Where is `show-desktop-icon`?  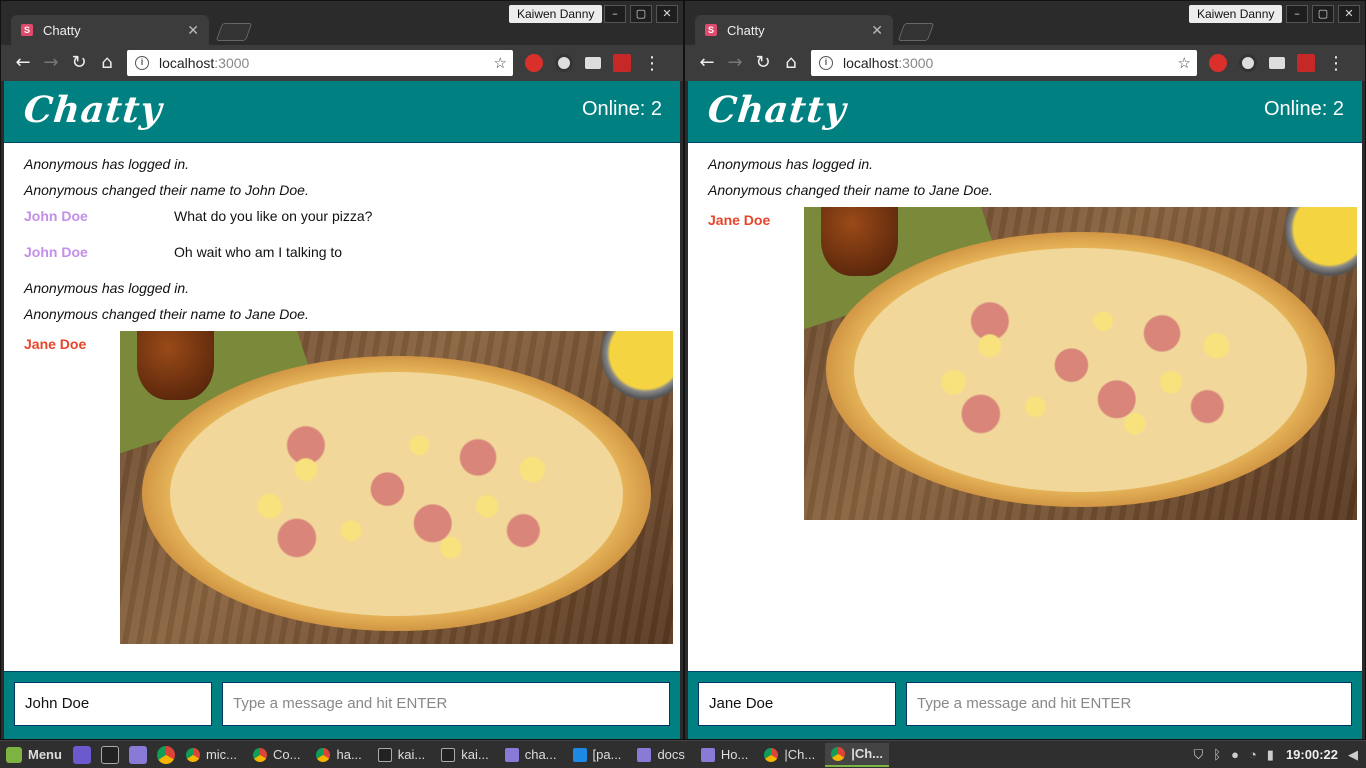 show-desktop-icon is located at coordinates (81, 754).